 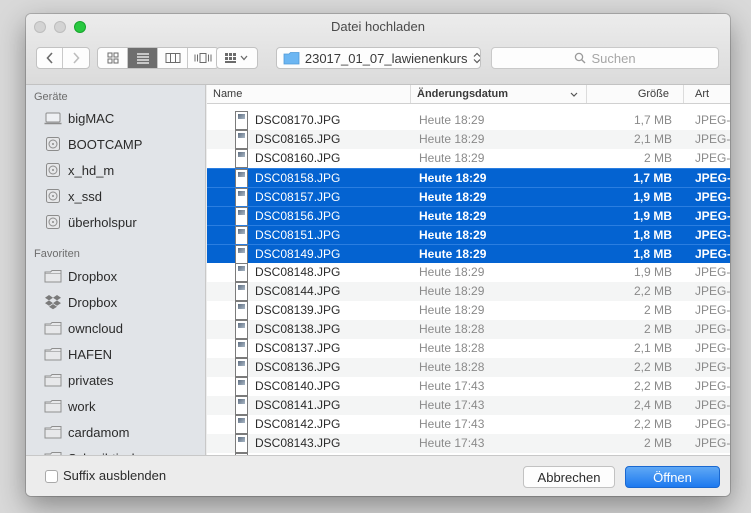 What do you see at coordinates (298, 348) in the screenshot?
I see `file-name: DSC08137.JPG` at bounding box center [298, 348].